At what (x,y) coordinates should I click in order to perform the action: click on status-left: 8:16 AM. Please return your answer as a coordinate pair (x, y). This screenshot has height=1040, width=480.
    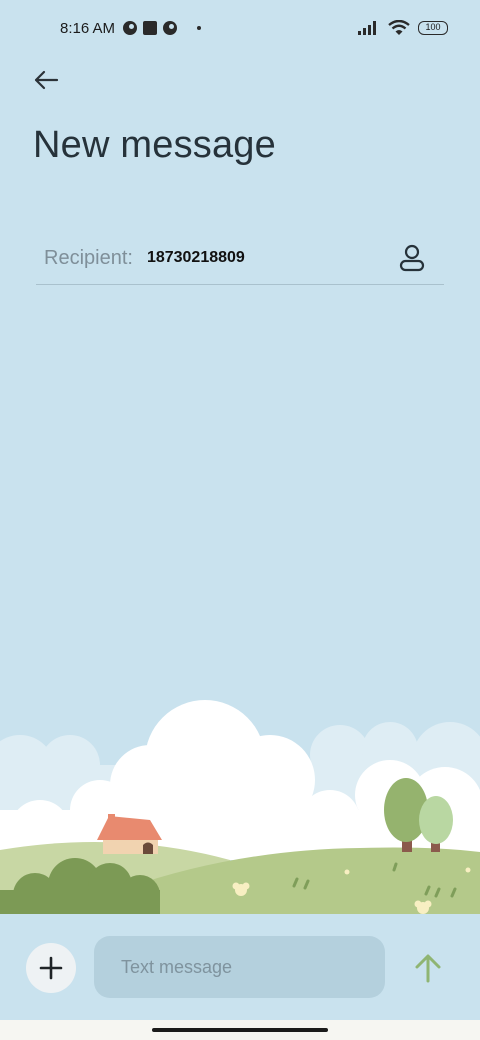
    Looking at the image, I should click on (131, 28).